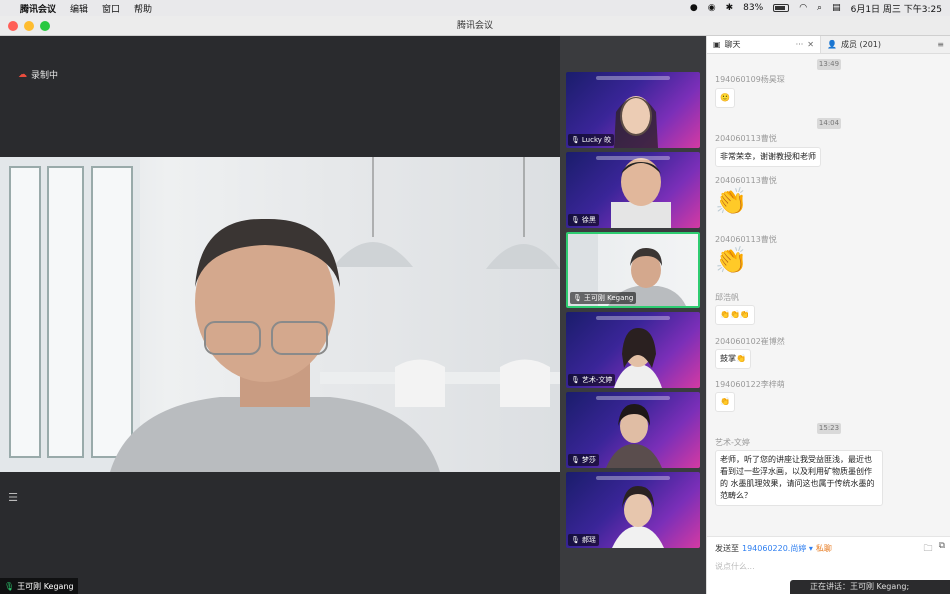  What do you see at coordinates (633, 430) in the screenshot?
I see `participant-thumbnail: 🎙 梦莎` at bounding box center [633, 430].